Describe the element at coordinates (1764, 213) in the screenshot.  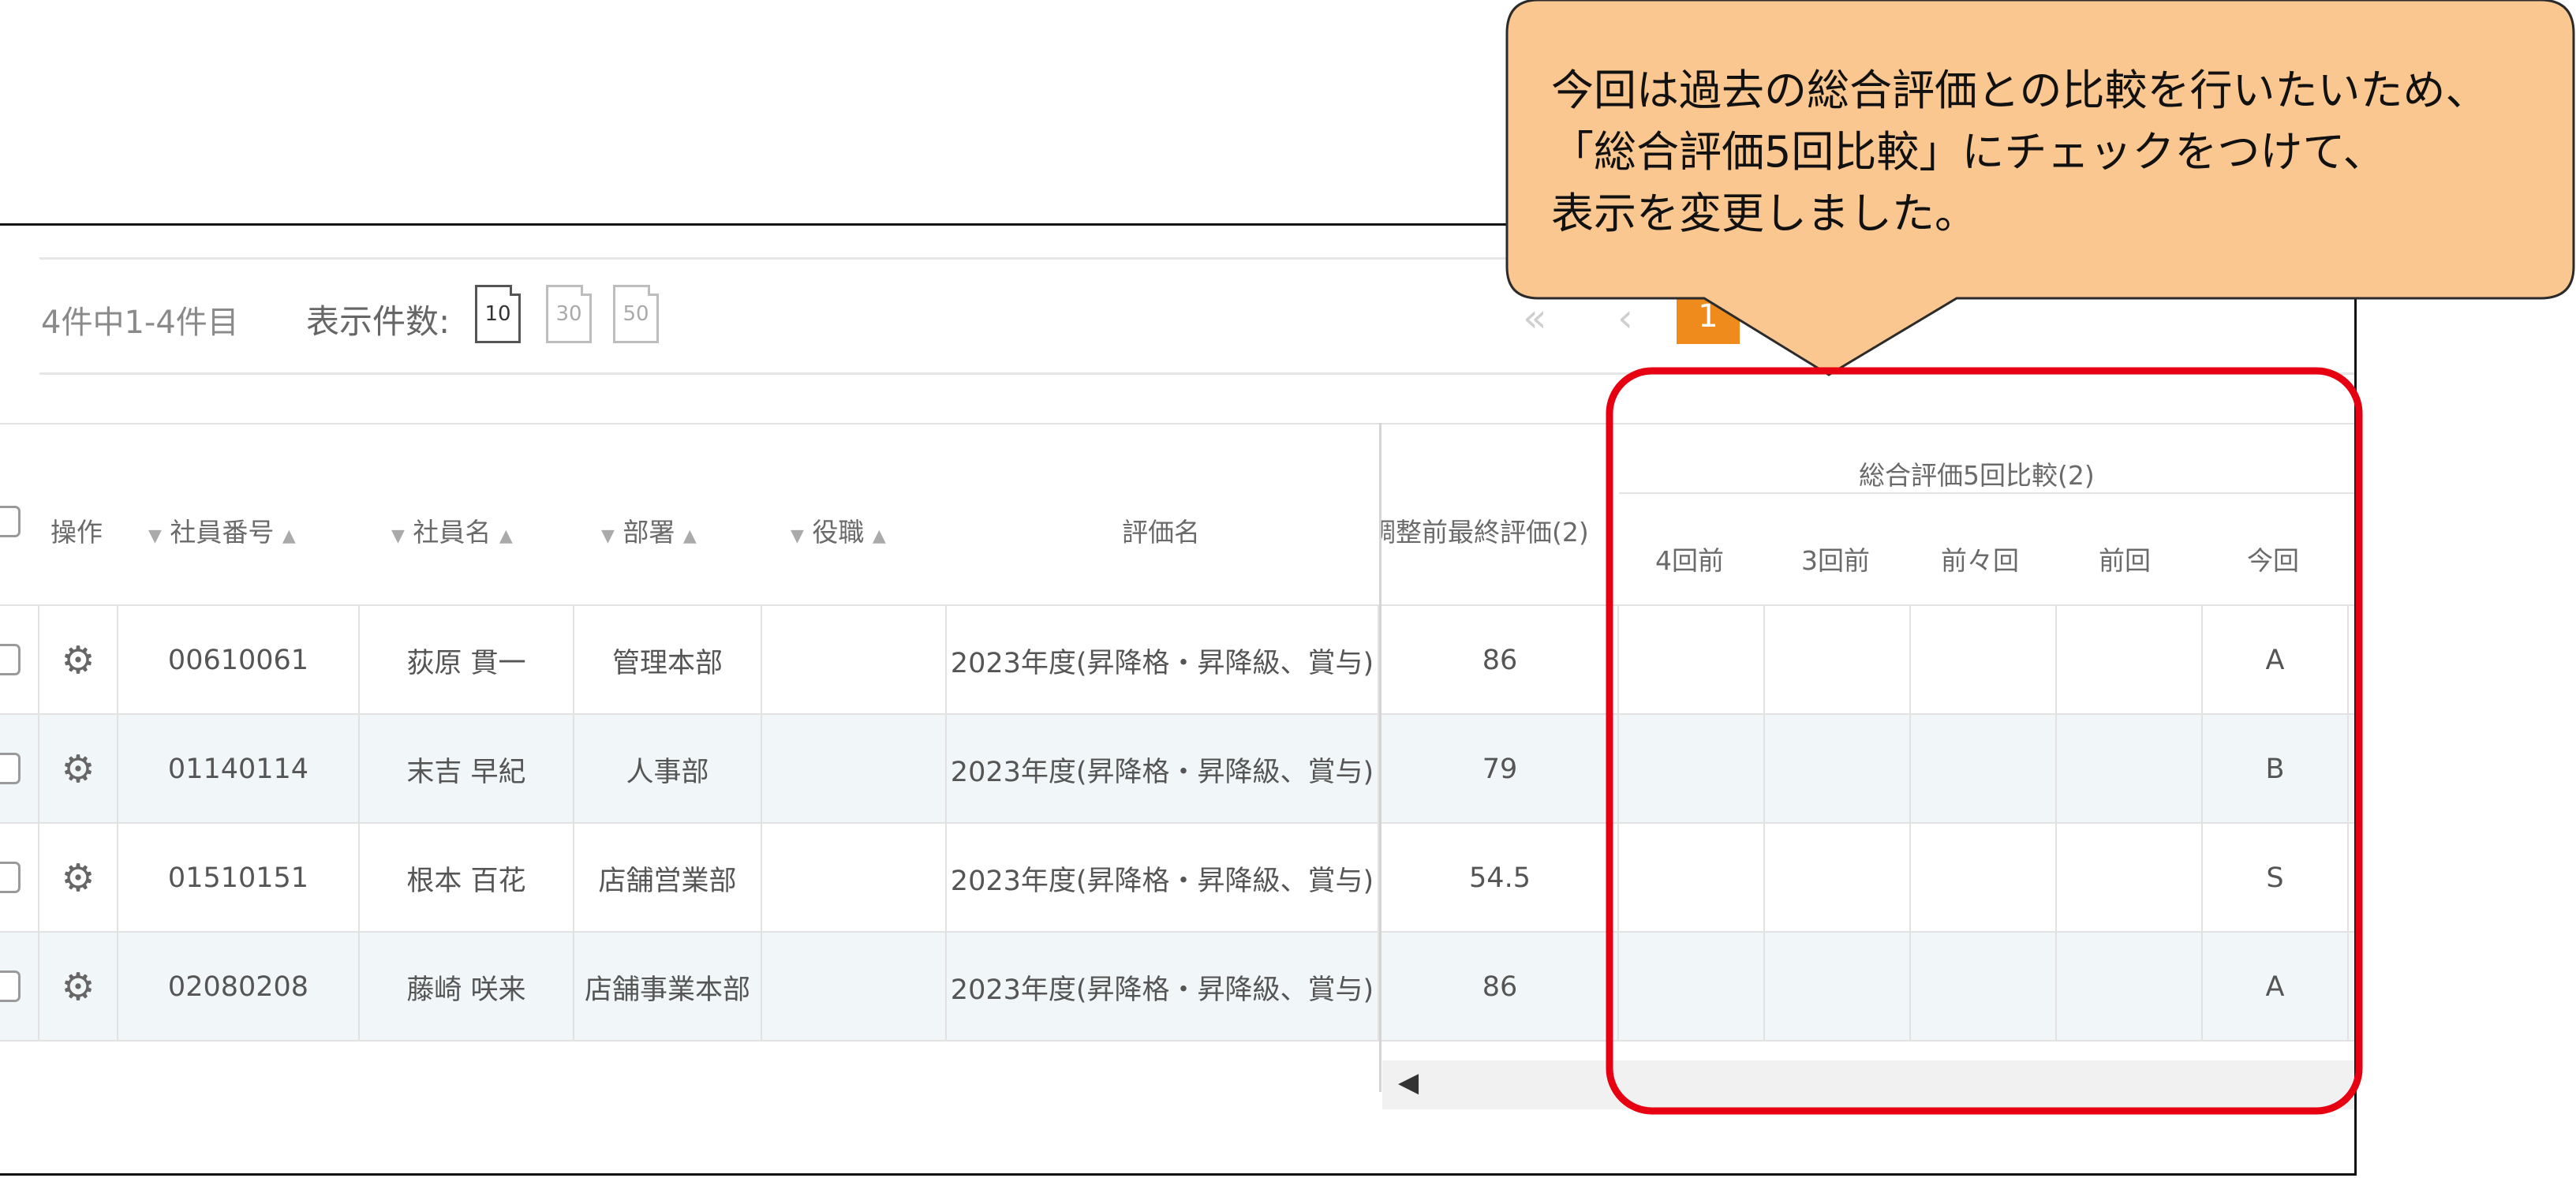
I see `callout-line: 表示を変更しました。` at that location.